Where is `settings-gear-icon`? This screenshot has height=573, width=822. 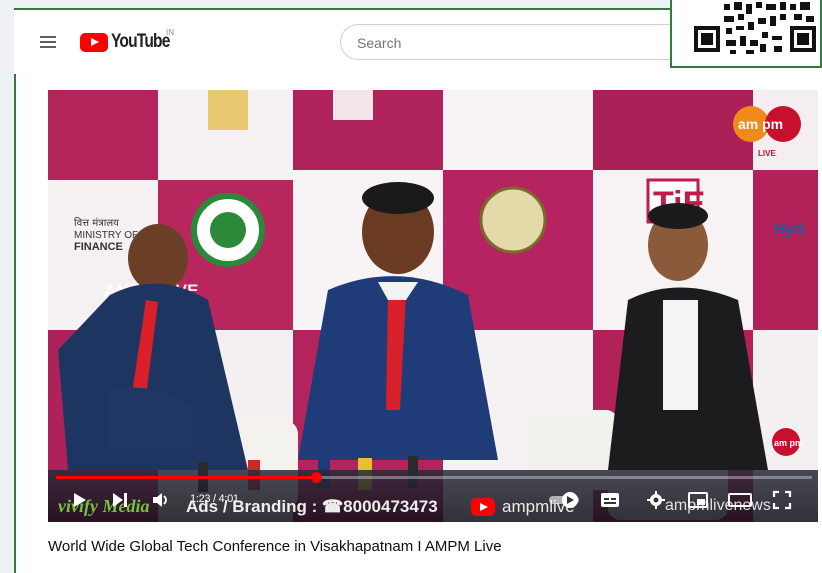 settings-gear-icon is located at coordinates (656, 500).